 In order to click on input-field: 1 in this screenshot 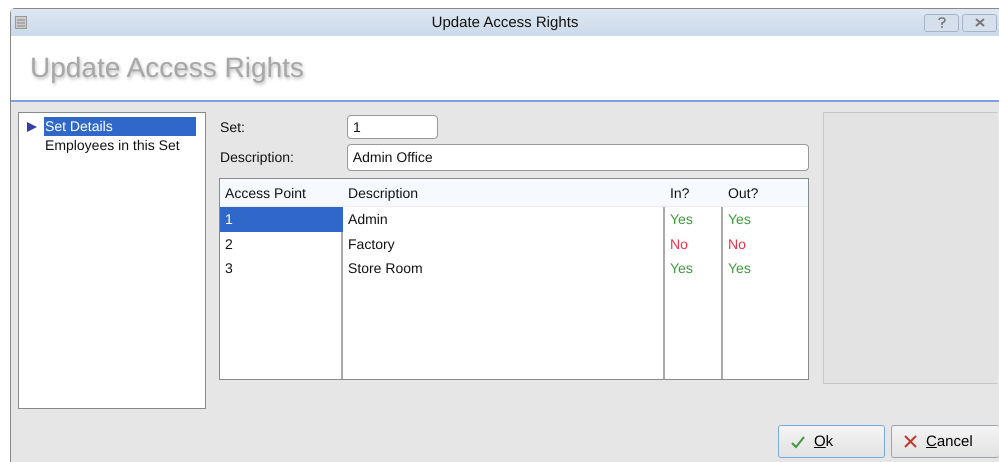, I will do `click(392, 127)`.